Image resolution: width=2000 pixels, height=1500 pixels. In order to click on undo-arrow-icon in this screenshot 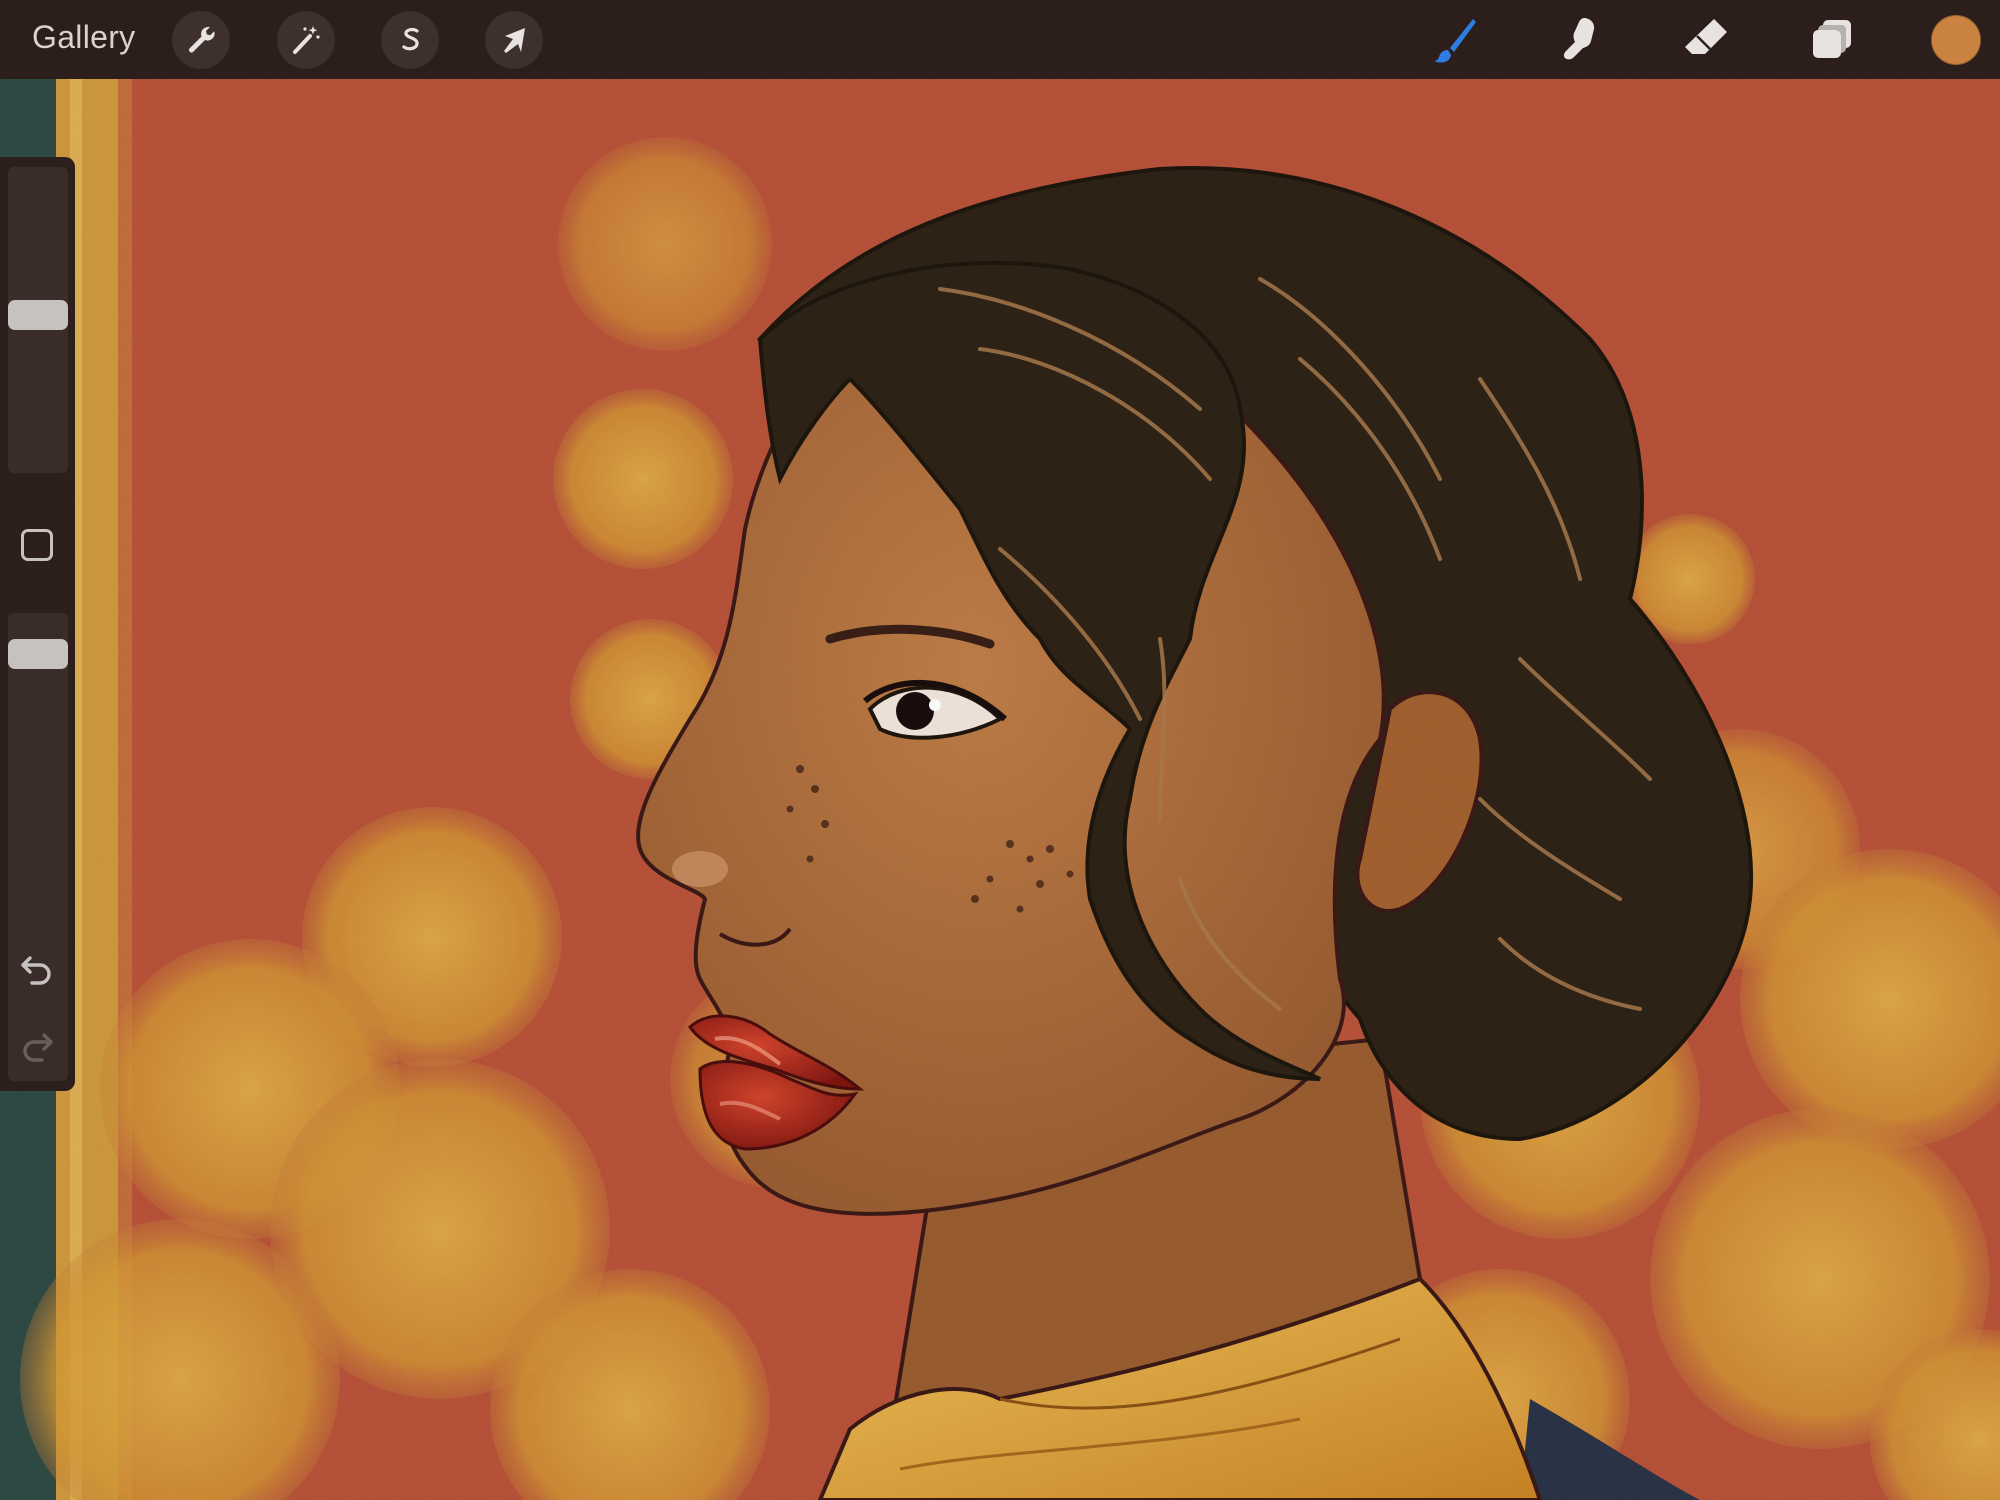, I will do `click(37, 969)`.